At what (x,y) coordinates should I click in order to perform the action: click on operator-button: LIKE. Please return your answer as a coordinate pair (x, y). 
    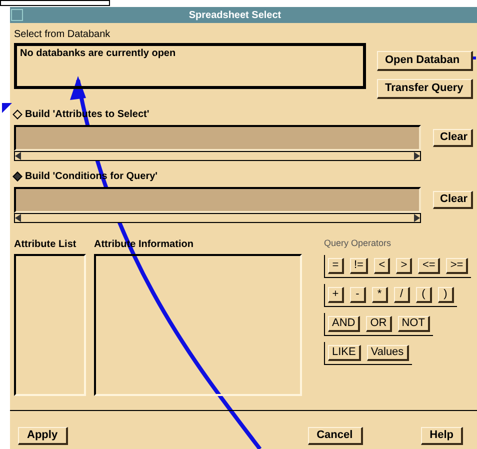
    Looking at the image, I should click on (344, 352).